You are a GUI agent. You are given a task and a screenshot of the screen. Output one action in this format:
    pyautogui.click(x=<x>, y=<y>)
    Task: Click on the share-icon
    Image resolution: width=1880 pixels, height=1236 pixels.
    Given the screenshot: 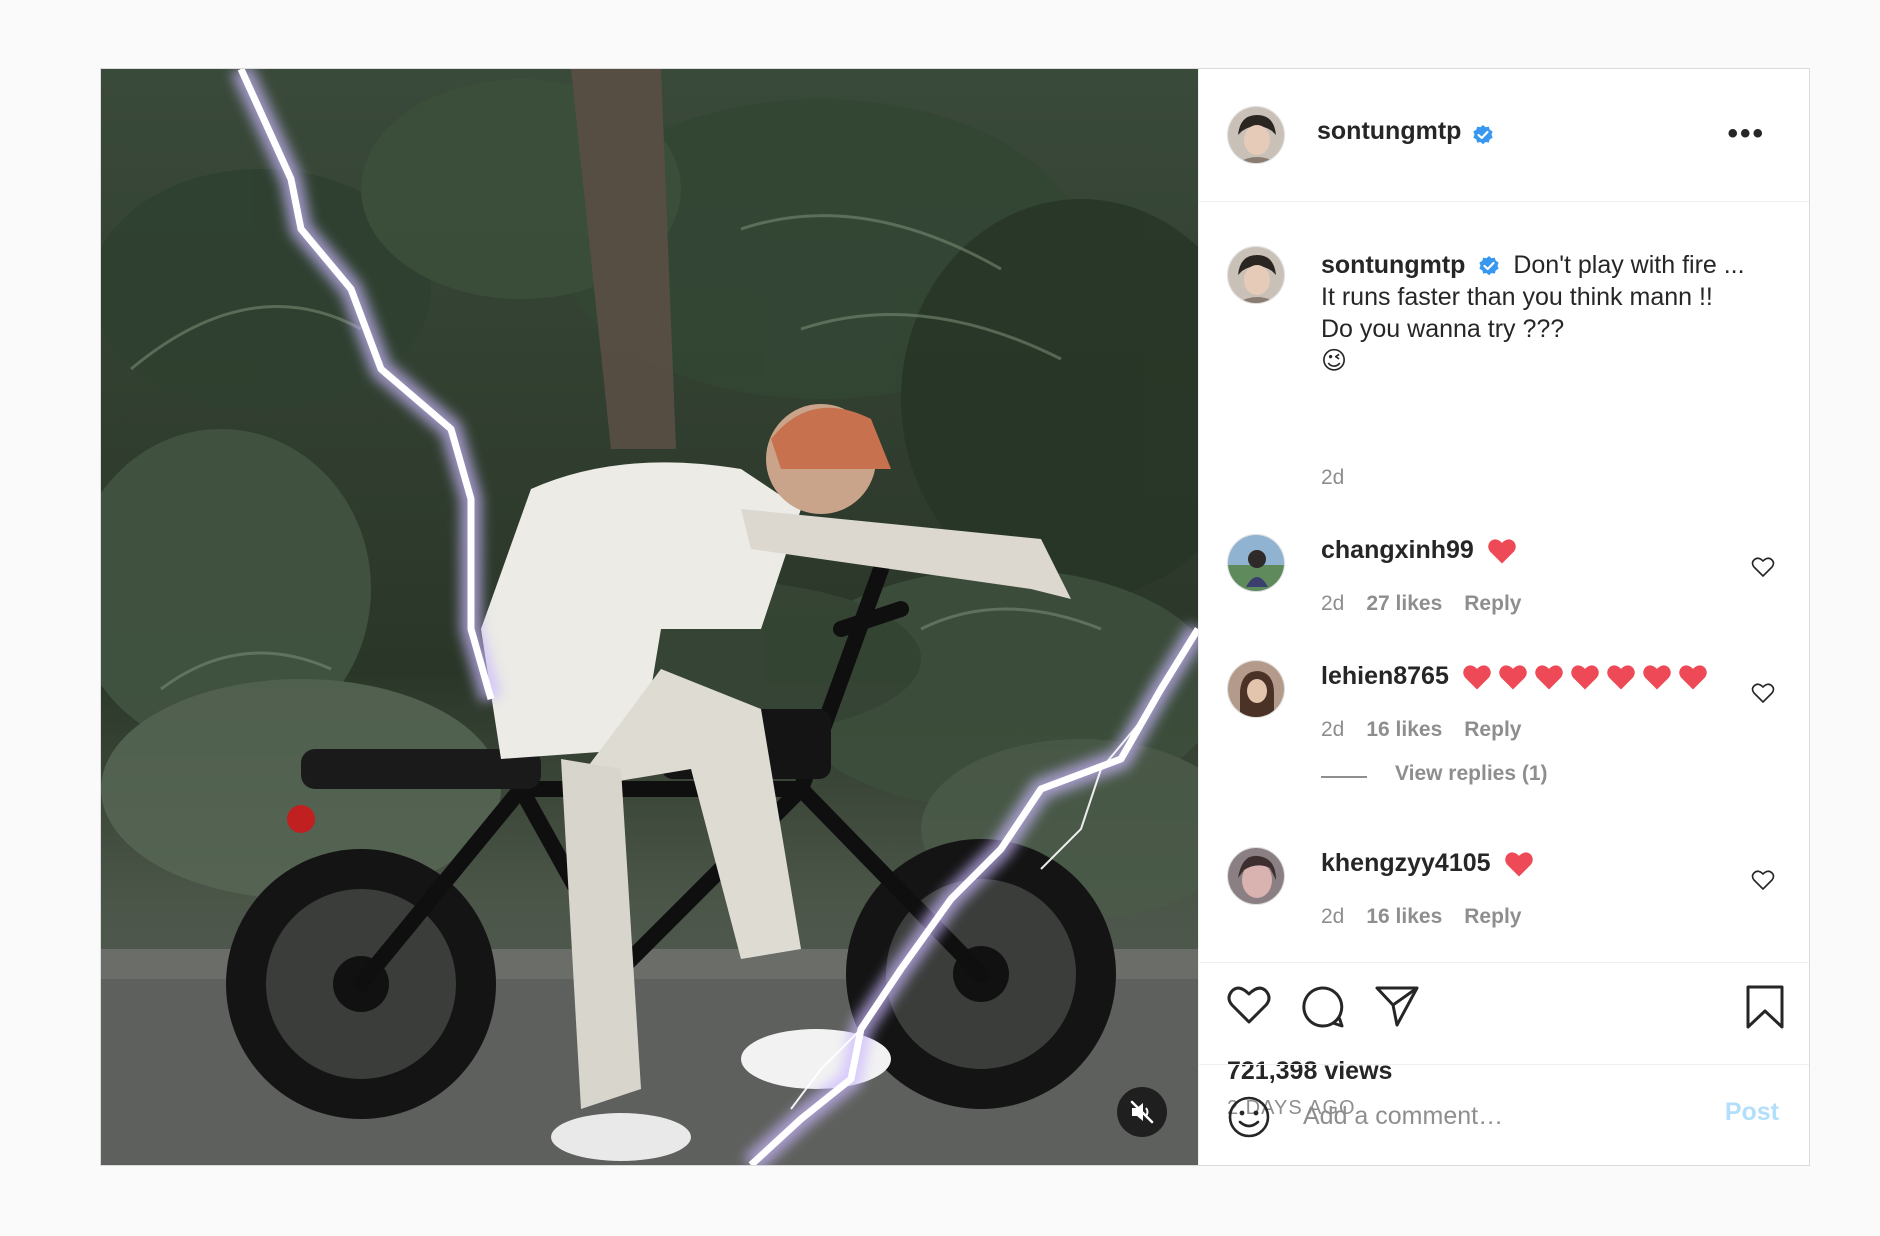 What is the action you would take?
    pyautogui.click(x=1397, y=1006)
    